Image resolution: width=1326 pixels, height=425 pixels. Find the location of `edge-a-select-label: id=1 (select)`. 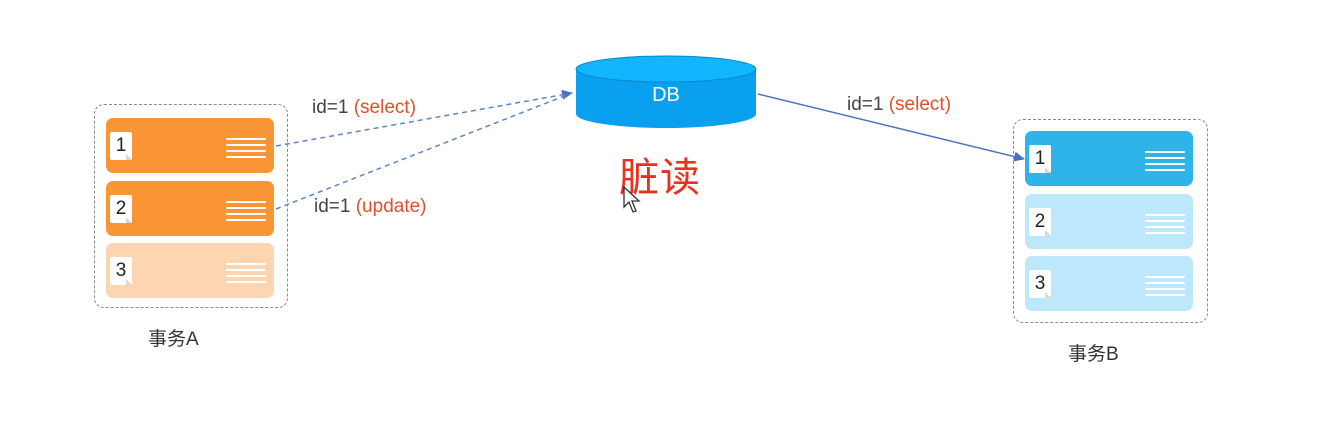

edge-a-select-label: id=1 (select) is located at coordinates (364, 108).